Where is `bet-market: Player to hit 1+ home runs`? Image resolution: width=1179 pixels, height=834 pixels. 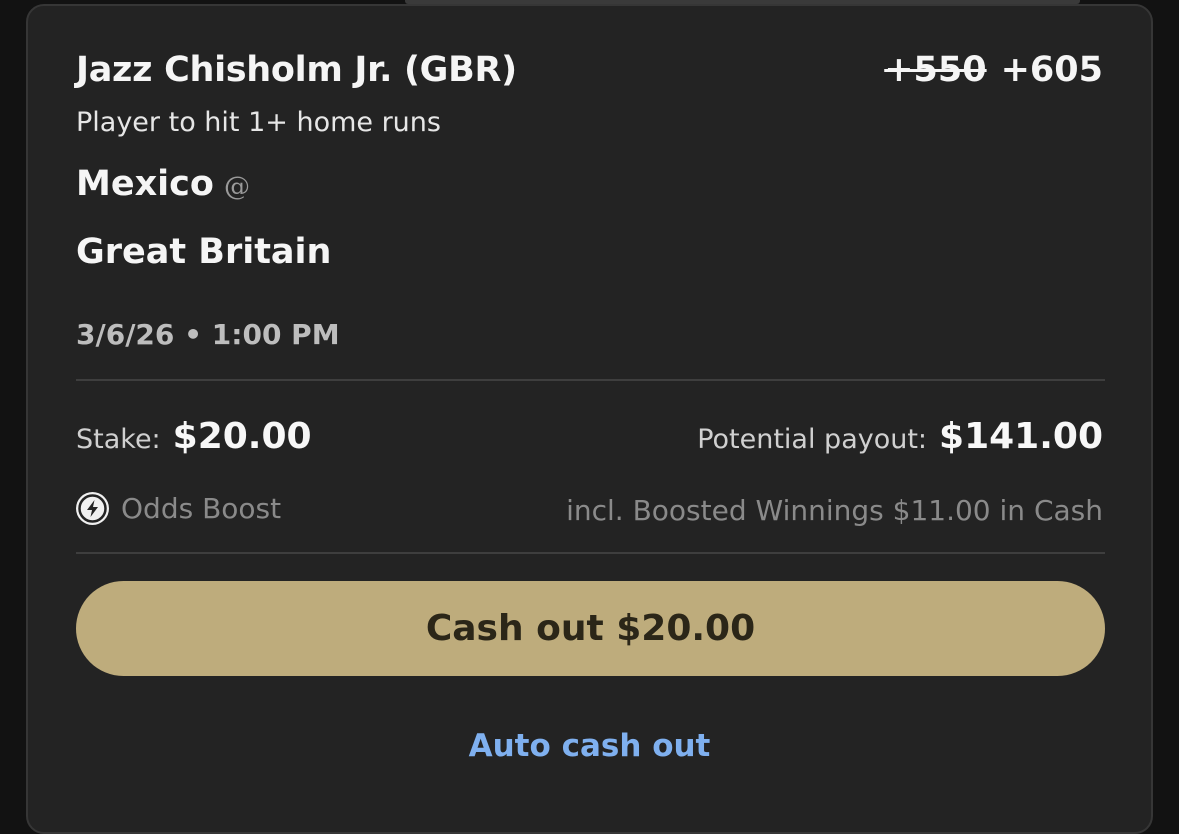 bet-market: Player to hit 1+ home runs is located at coordinates (258, 122).